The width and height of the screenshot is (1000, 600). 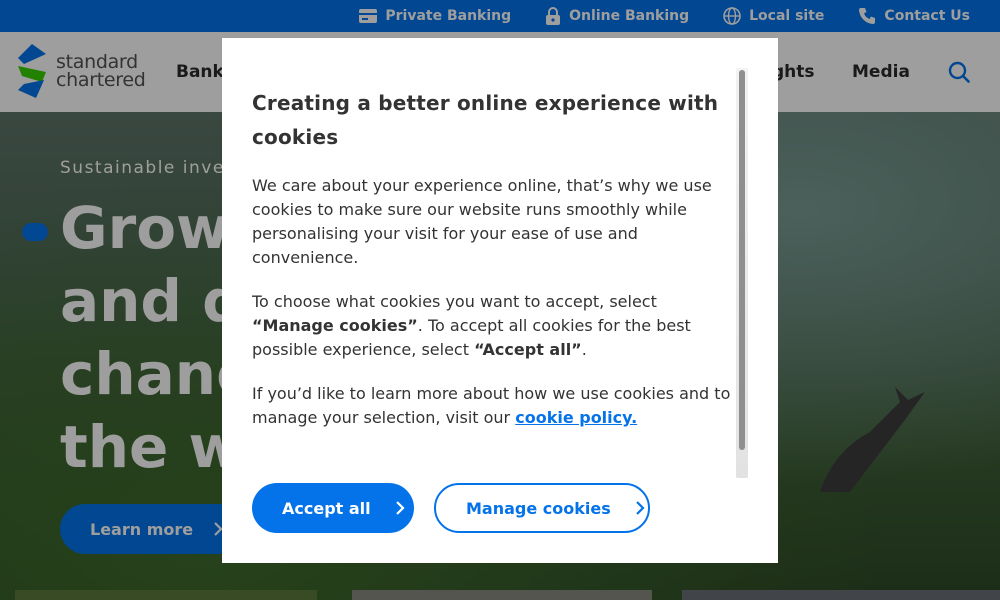 What do you see at coordinates (538, 508) in the screenshot?
I see `manage-cookies-label: Manage cookies` at bounding box center [538, 508].